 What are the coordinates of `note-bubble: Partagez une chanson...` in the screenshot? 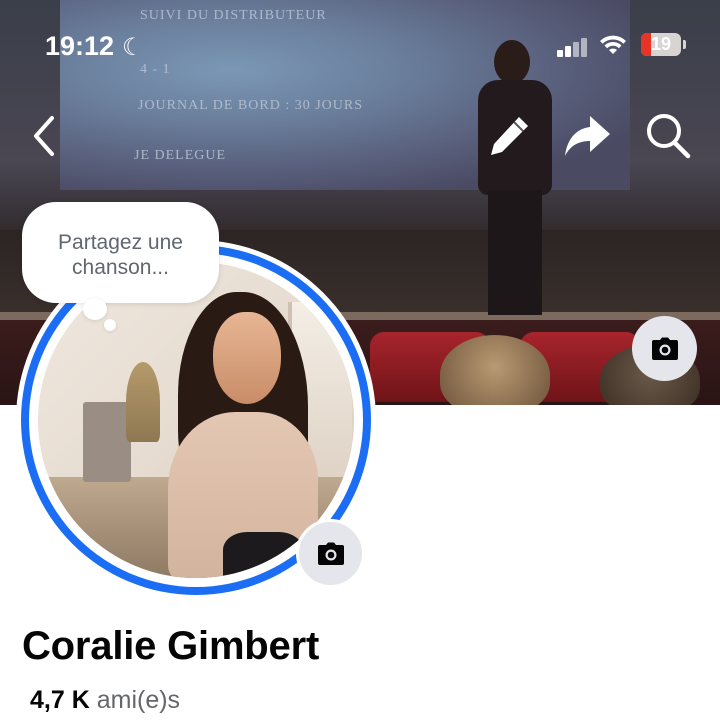 It's located at (120, 252).